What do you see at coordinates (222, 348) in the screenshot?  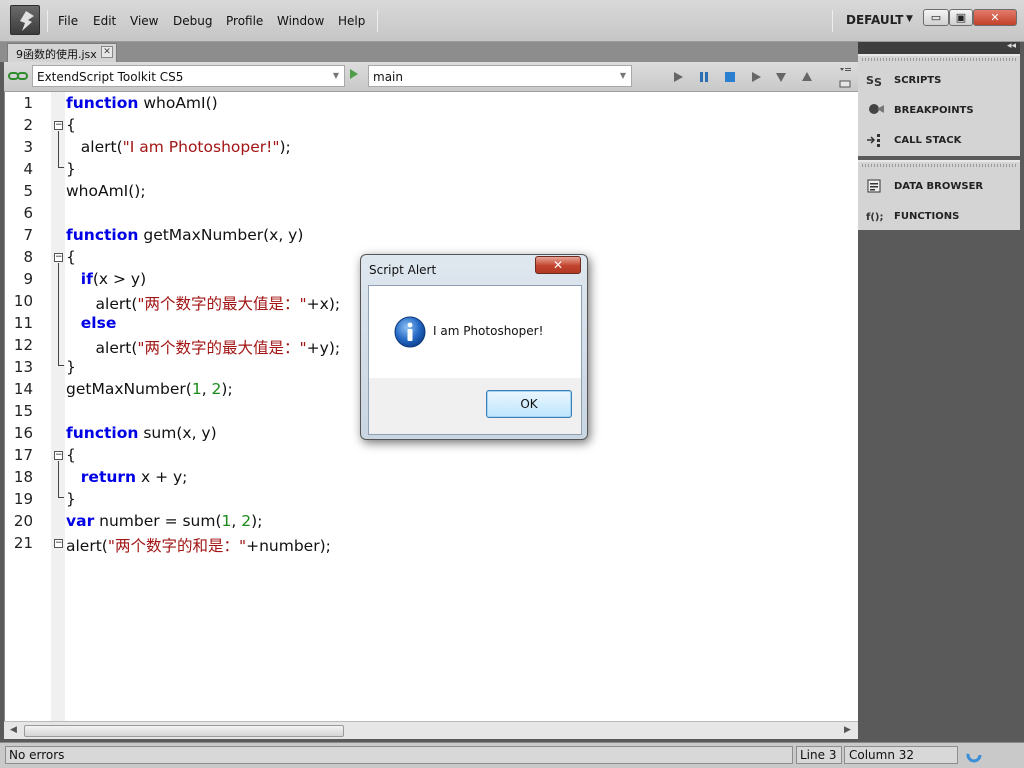 I see `code-string: "两个数字的最大值是："` at bounding box center [222, 348].